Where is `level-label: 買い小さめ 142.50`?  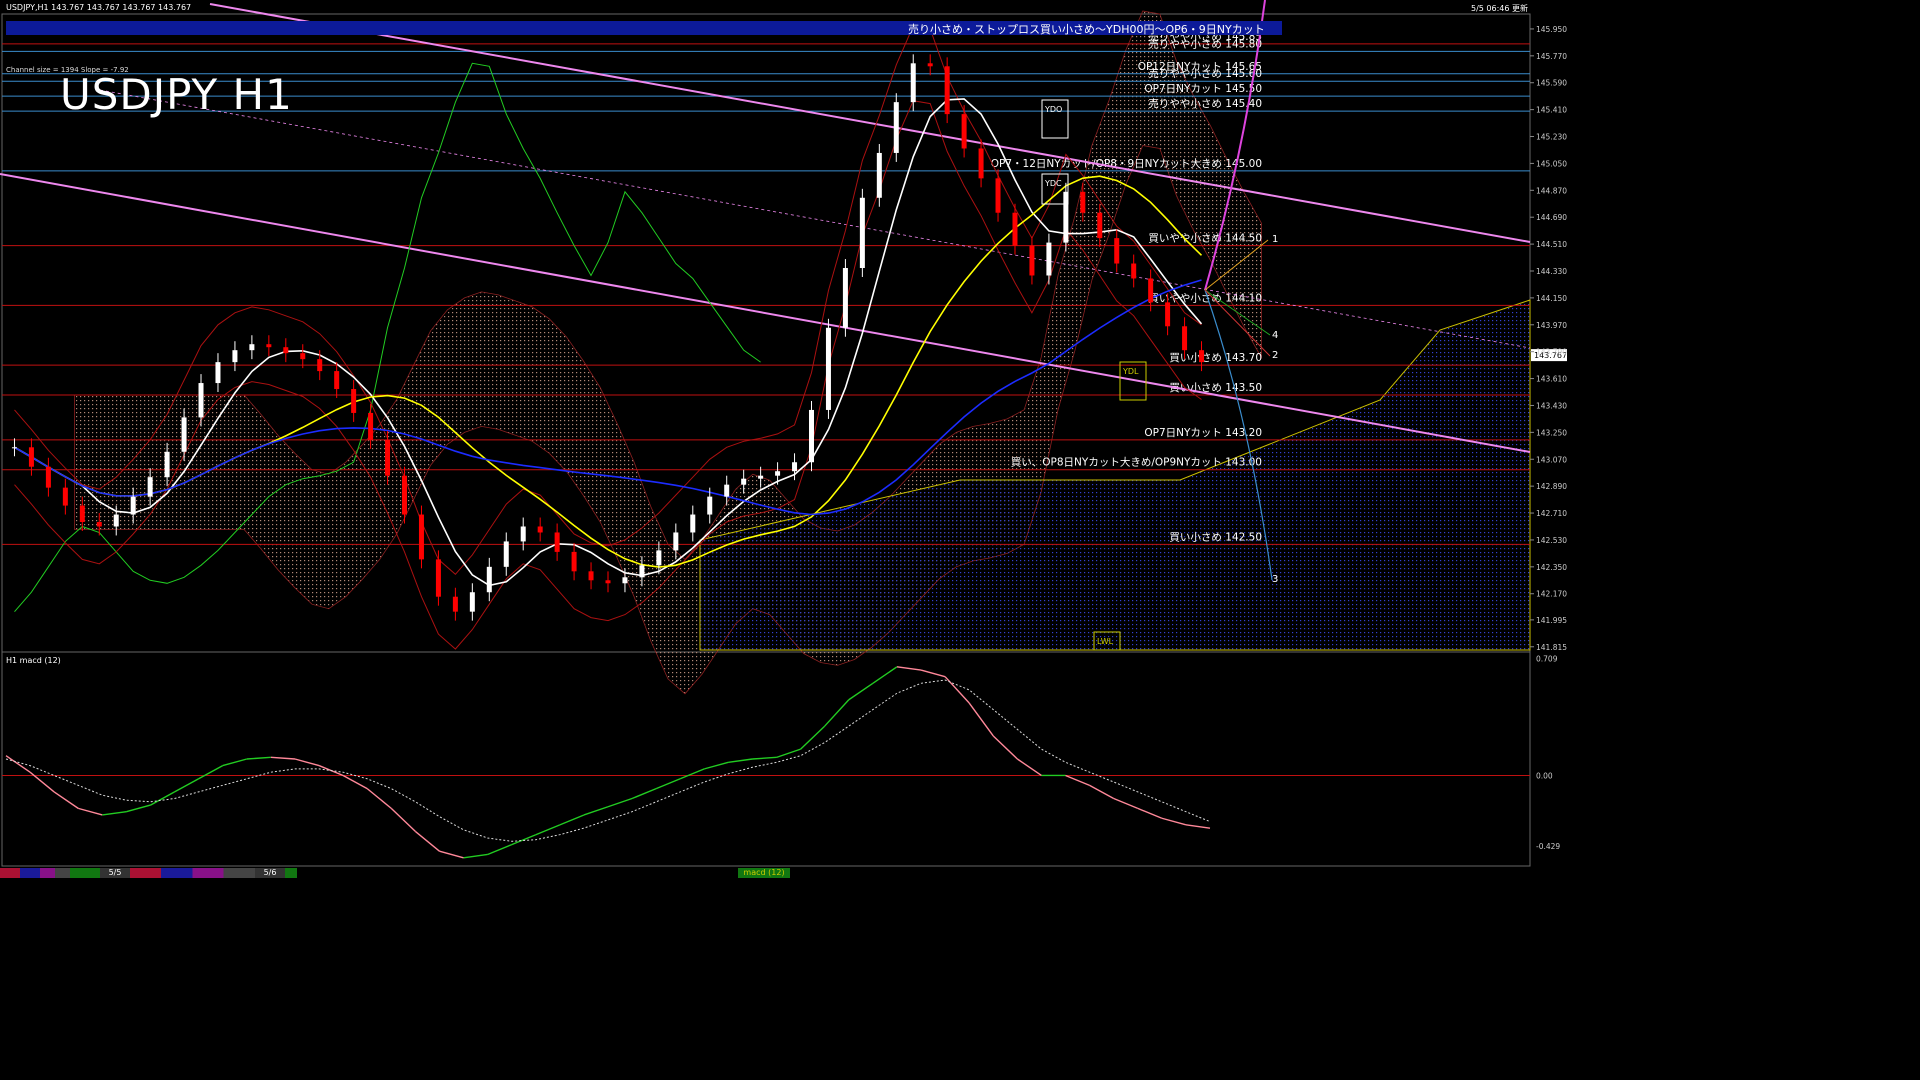
level-label: 買い小さめ 142.50 is located at coordinates (1215, 537).